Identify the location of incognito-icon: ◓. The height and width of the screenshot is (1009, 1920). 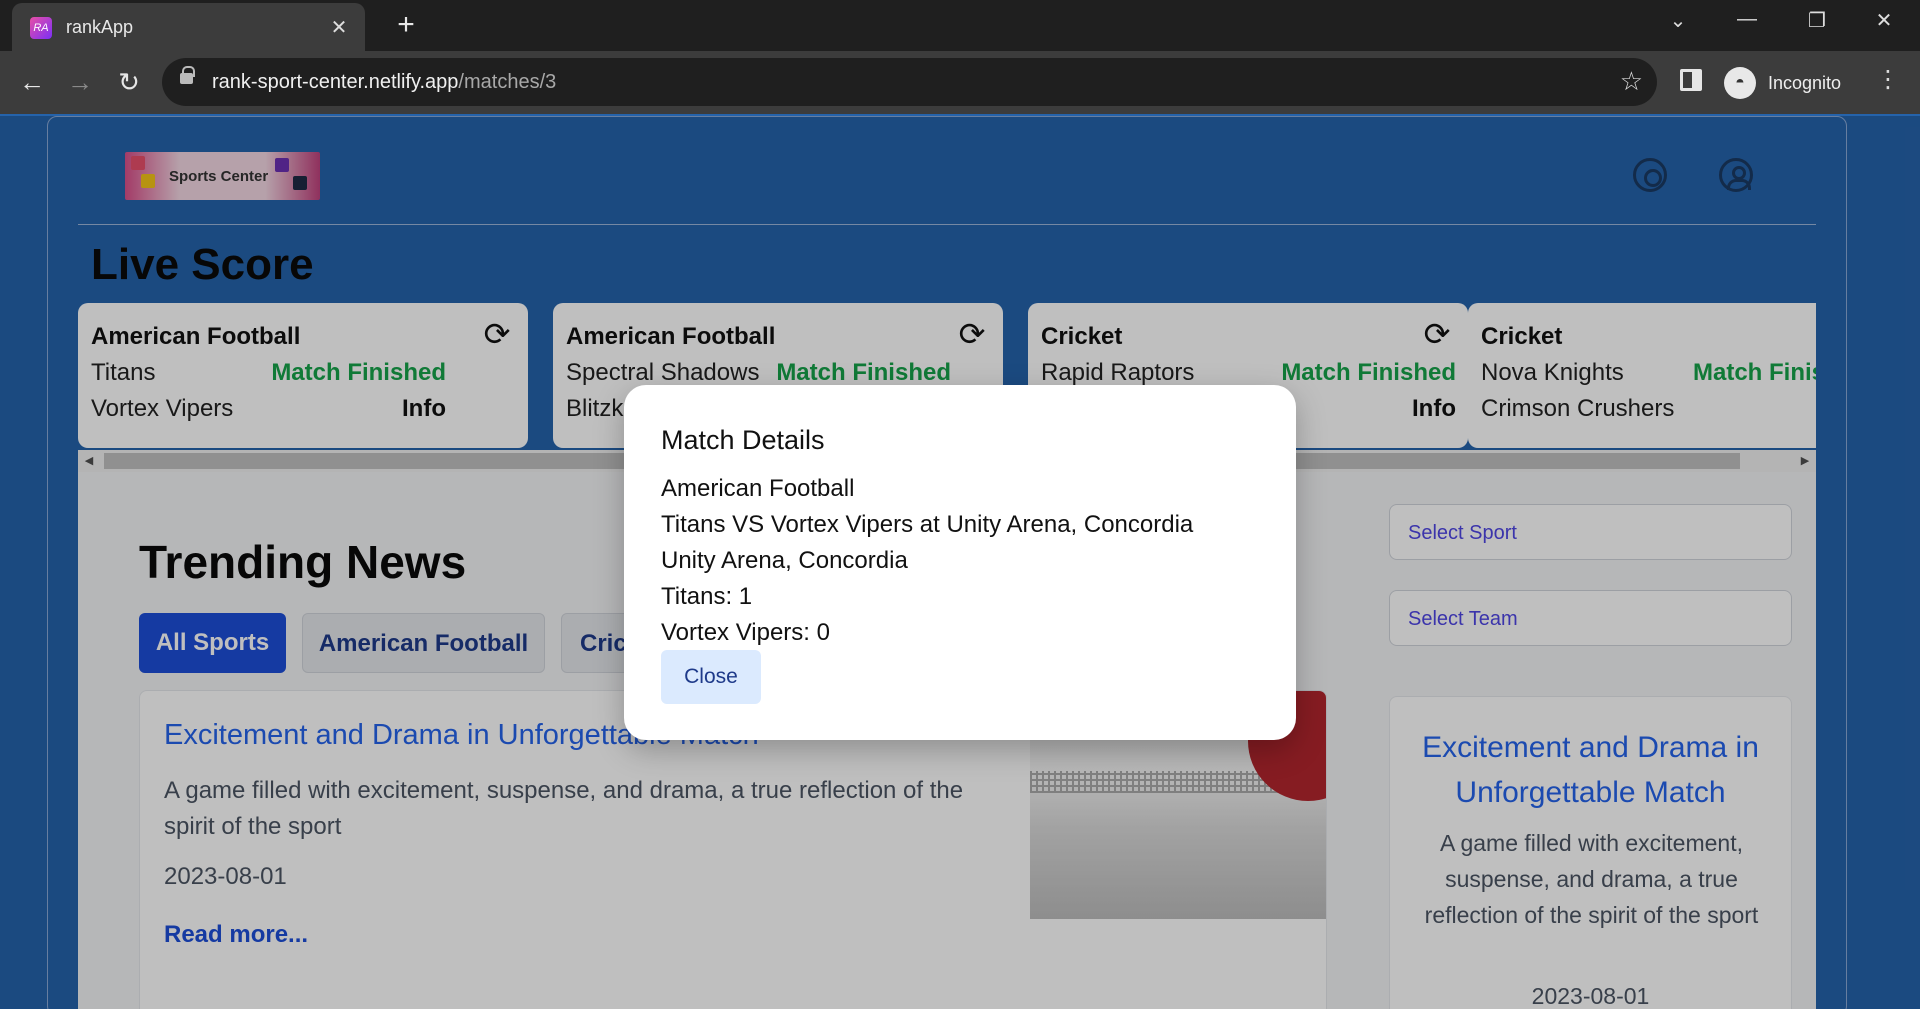
(1740, 83).